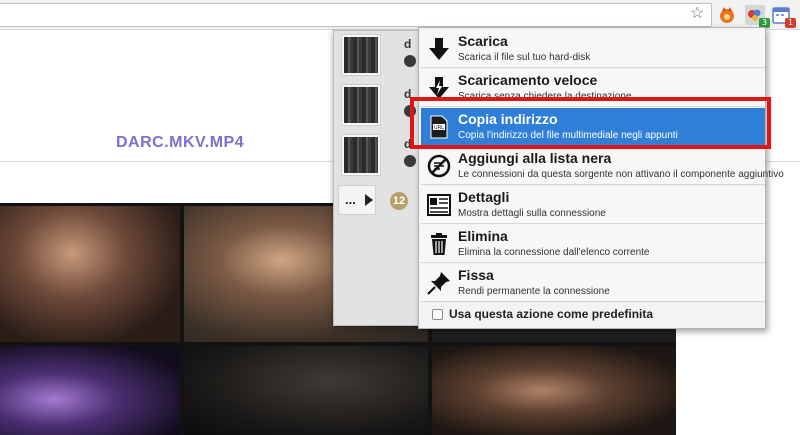 This screenshot has height=435, width=800. Describe the element at coordinates (408, 44) in the screenshot. I see `media-name: d` at that location.